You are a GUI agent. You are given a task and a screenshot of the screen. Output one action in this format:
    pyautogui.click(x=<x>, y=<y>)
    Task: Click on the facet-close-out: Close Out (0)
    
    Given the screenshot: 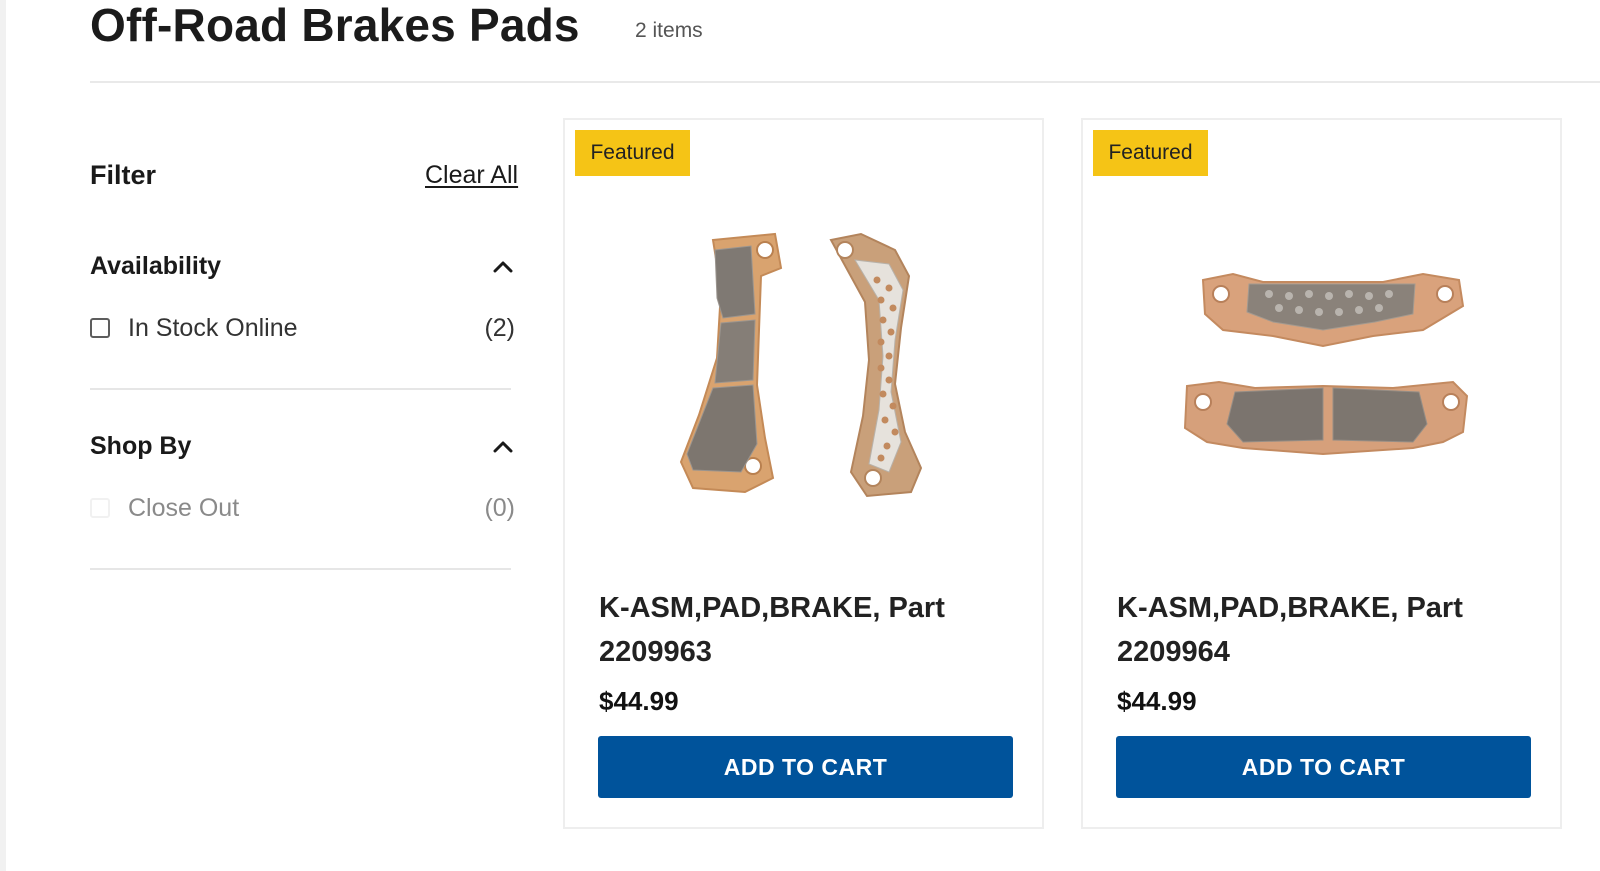 What is the action you would take?
    pyautogui.click(x=302, y=508)
    